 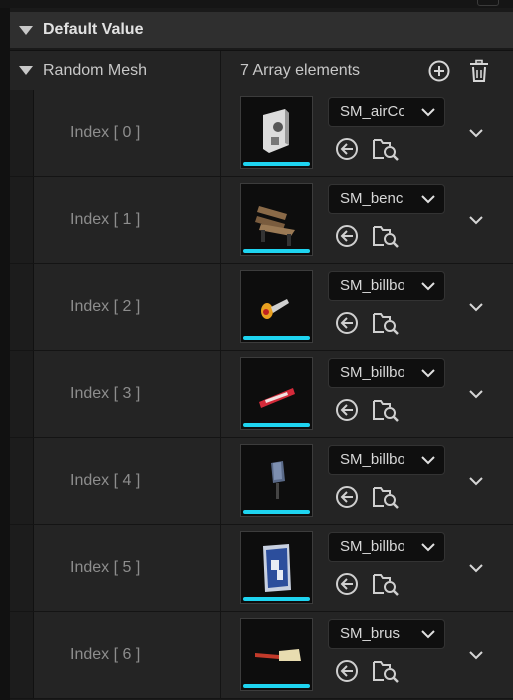 What do you see at coordinates (256, 4) in the screenshot?
I see `top-strip` at bounding box center [256, 4].